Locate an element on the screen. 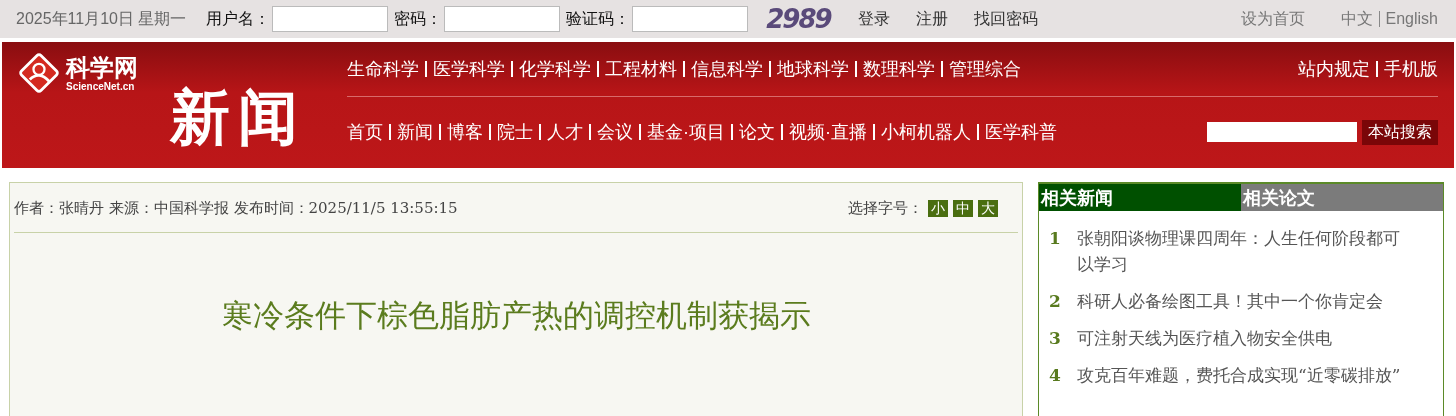  news-link: 张朝阳谈物理课四周年：人生任何阶段都可以学习 is located at coordinates (1246, 251).